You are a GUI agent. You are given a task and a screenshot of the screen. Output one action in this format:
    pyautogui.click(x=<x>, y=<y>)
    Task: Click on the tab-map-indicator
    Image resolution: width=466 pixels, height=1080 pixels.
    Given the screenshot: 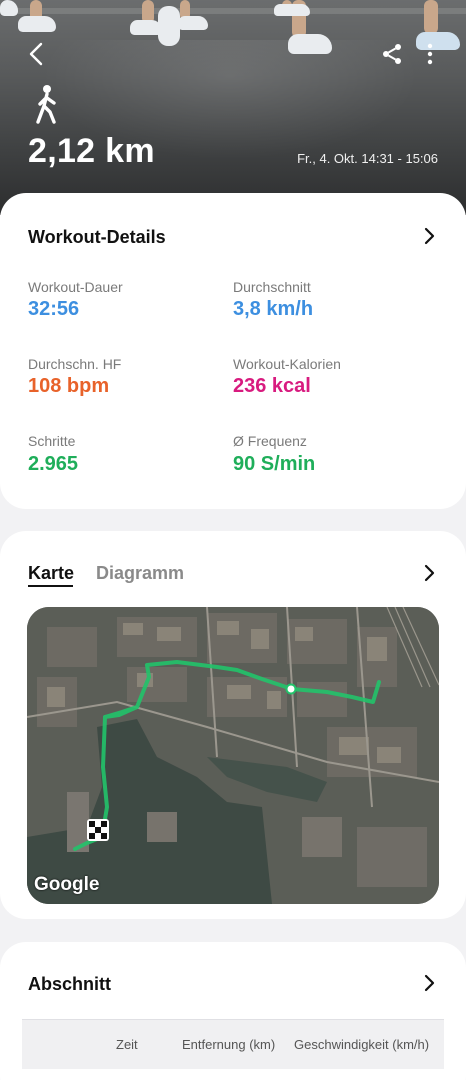 What is the action you would take?
    pyautogui.click(x=50, y=586)
    